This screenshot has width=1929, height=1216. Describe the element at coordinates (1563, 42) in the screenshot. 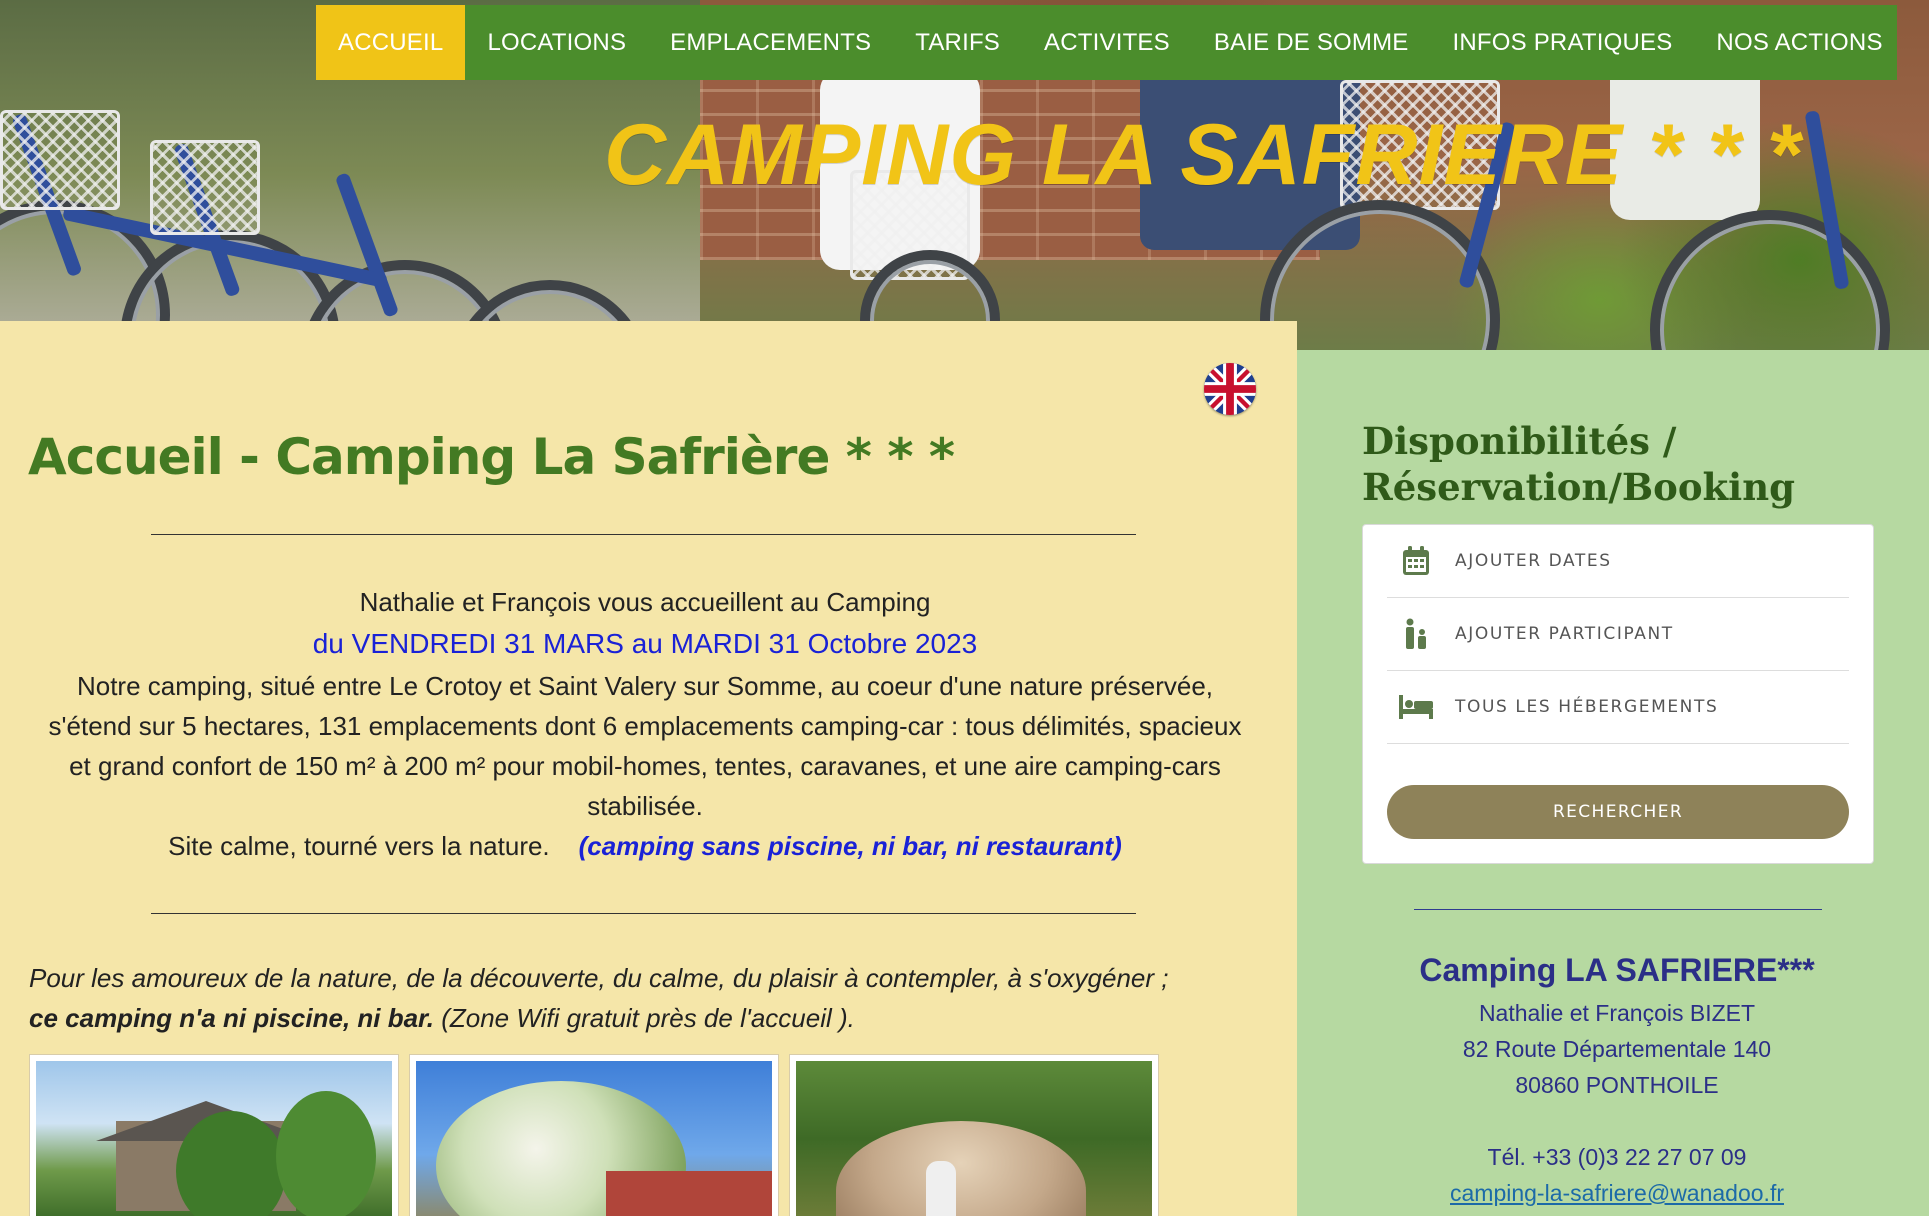

I see `nav-item-infos-pratiques: INFOS PRATIQUES` at that location.